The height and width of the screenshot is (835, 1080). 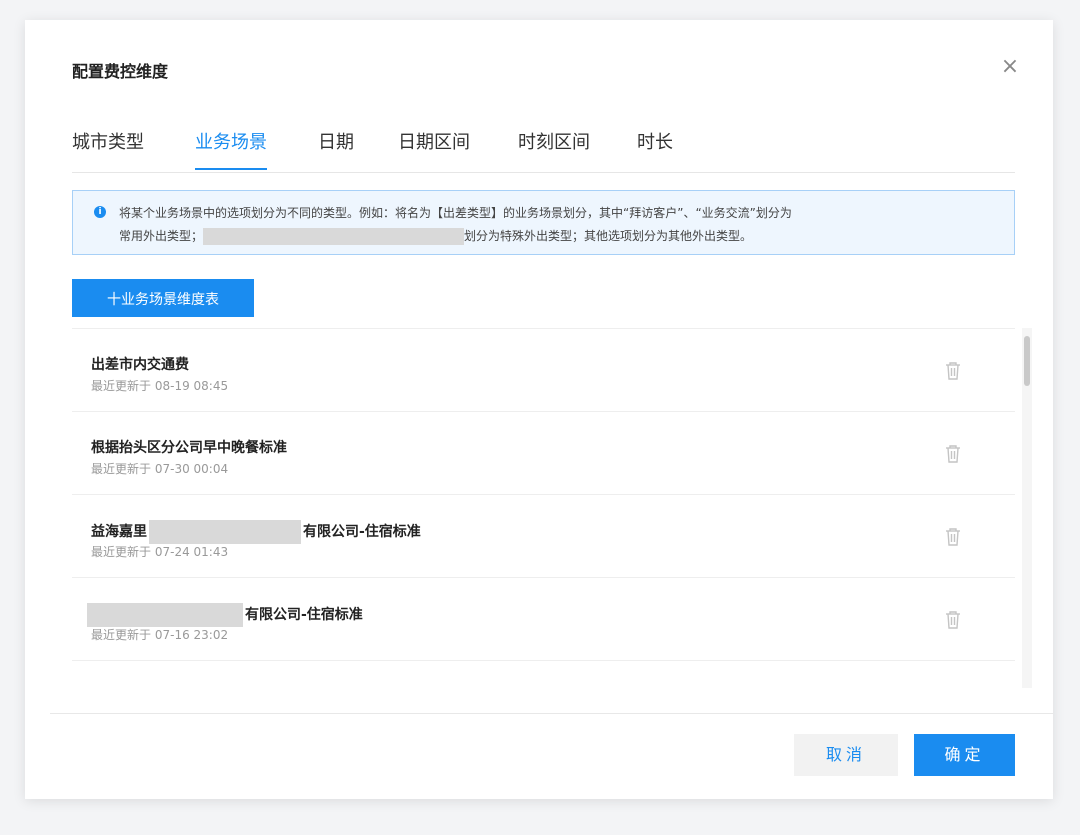 What do you see at coordinates (189, 448) in the screenshot?
I see `item-name: 根据抬头区分公司早中晚餐标准` at bounding box center [189, 448].